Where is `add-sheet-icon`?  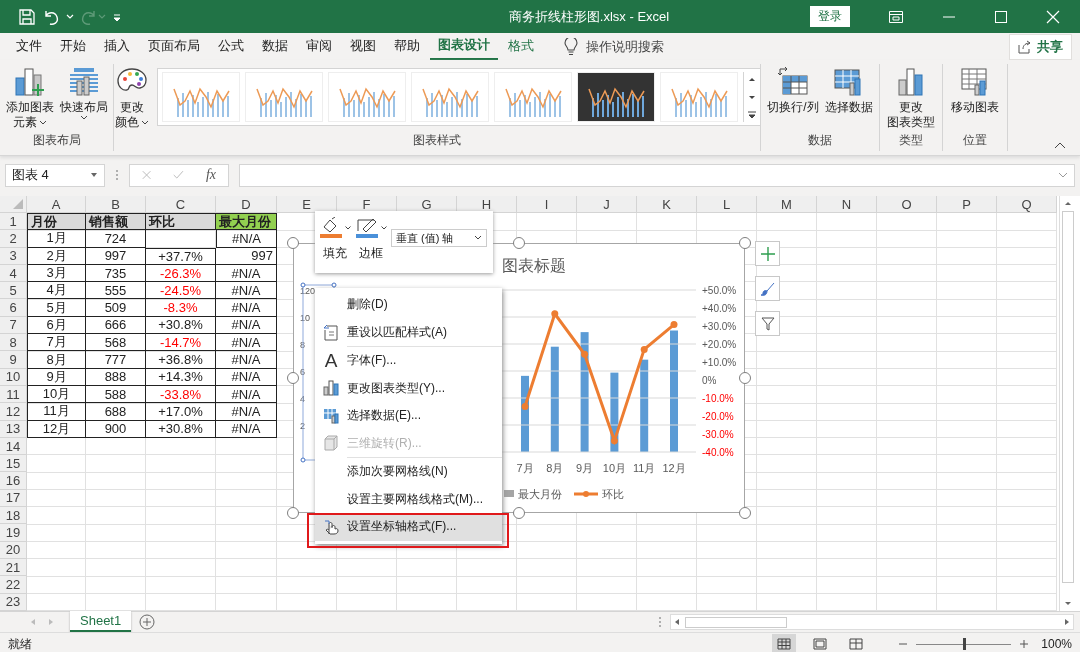
add-sheet-icon is located at coordinates (147, 622).